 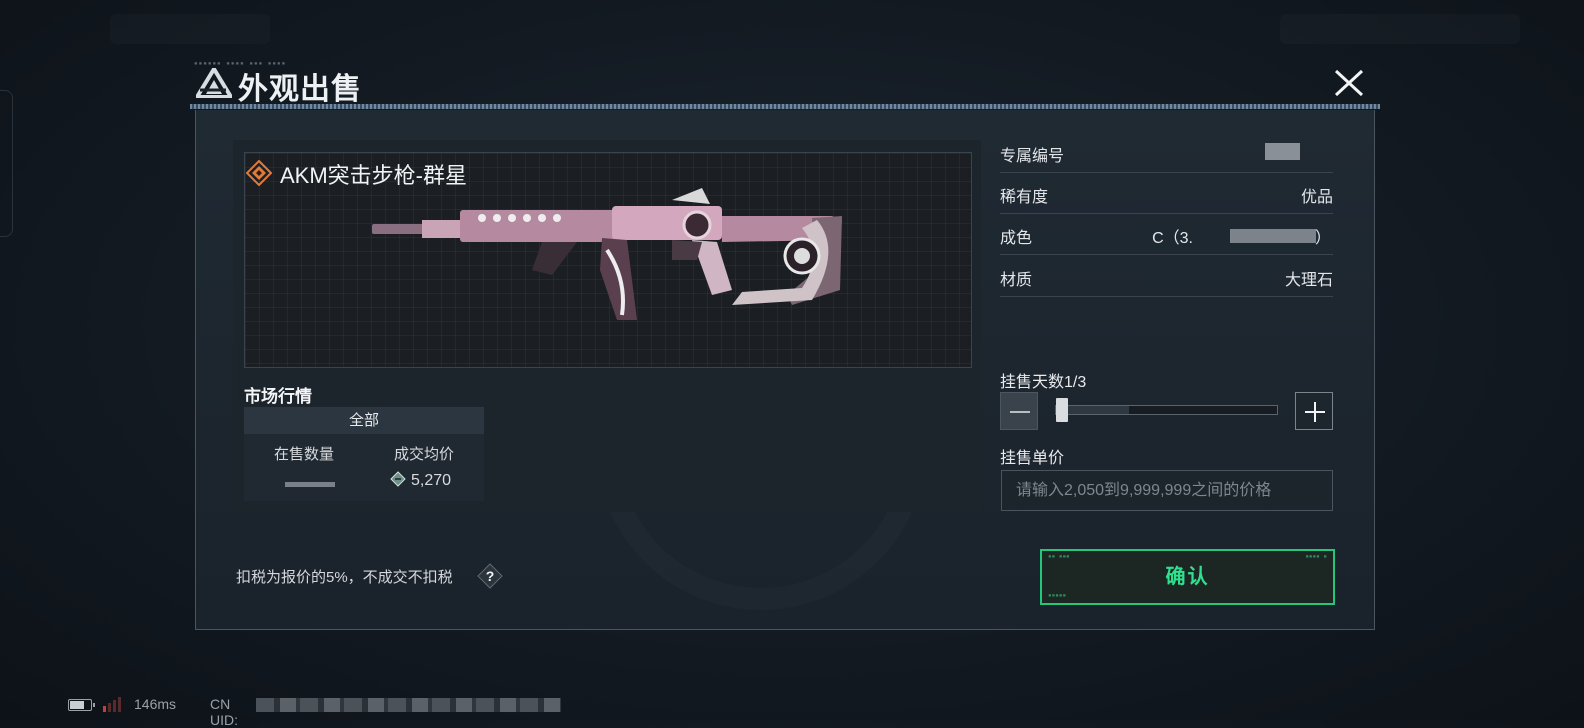 I want to click on property-label: 成色, so click(x=1016, y=238).